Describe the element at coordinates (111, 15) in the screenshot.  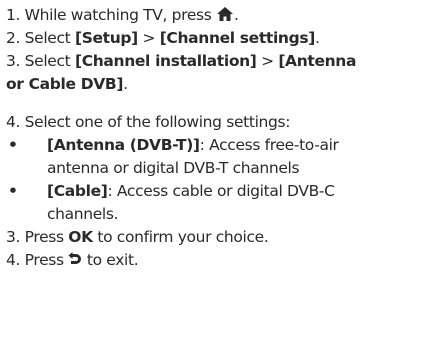
I see `step-1-text: 1. While watching TV, press` at that location.